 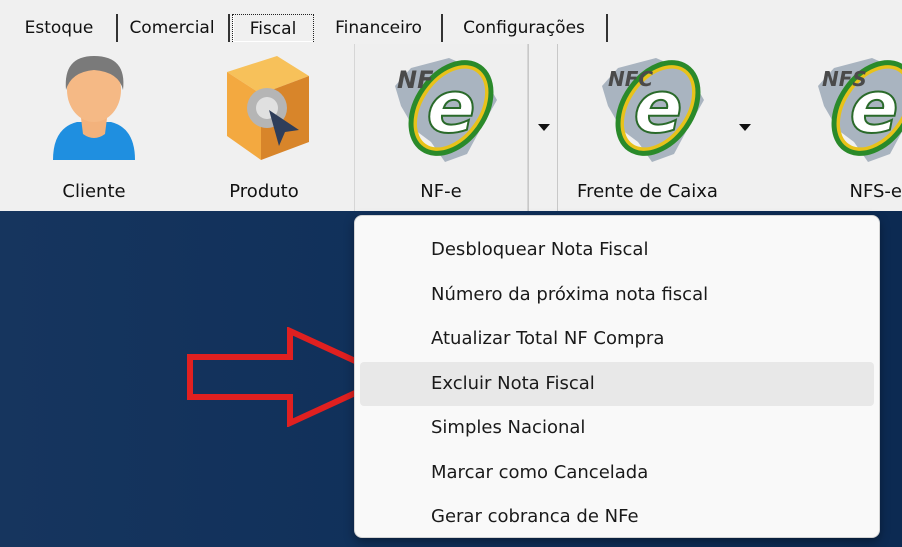 What do you see at coordinates (441, 191) in the screenshot?
I see `nfe-label: NF-e` at bounding box center [441, 191].